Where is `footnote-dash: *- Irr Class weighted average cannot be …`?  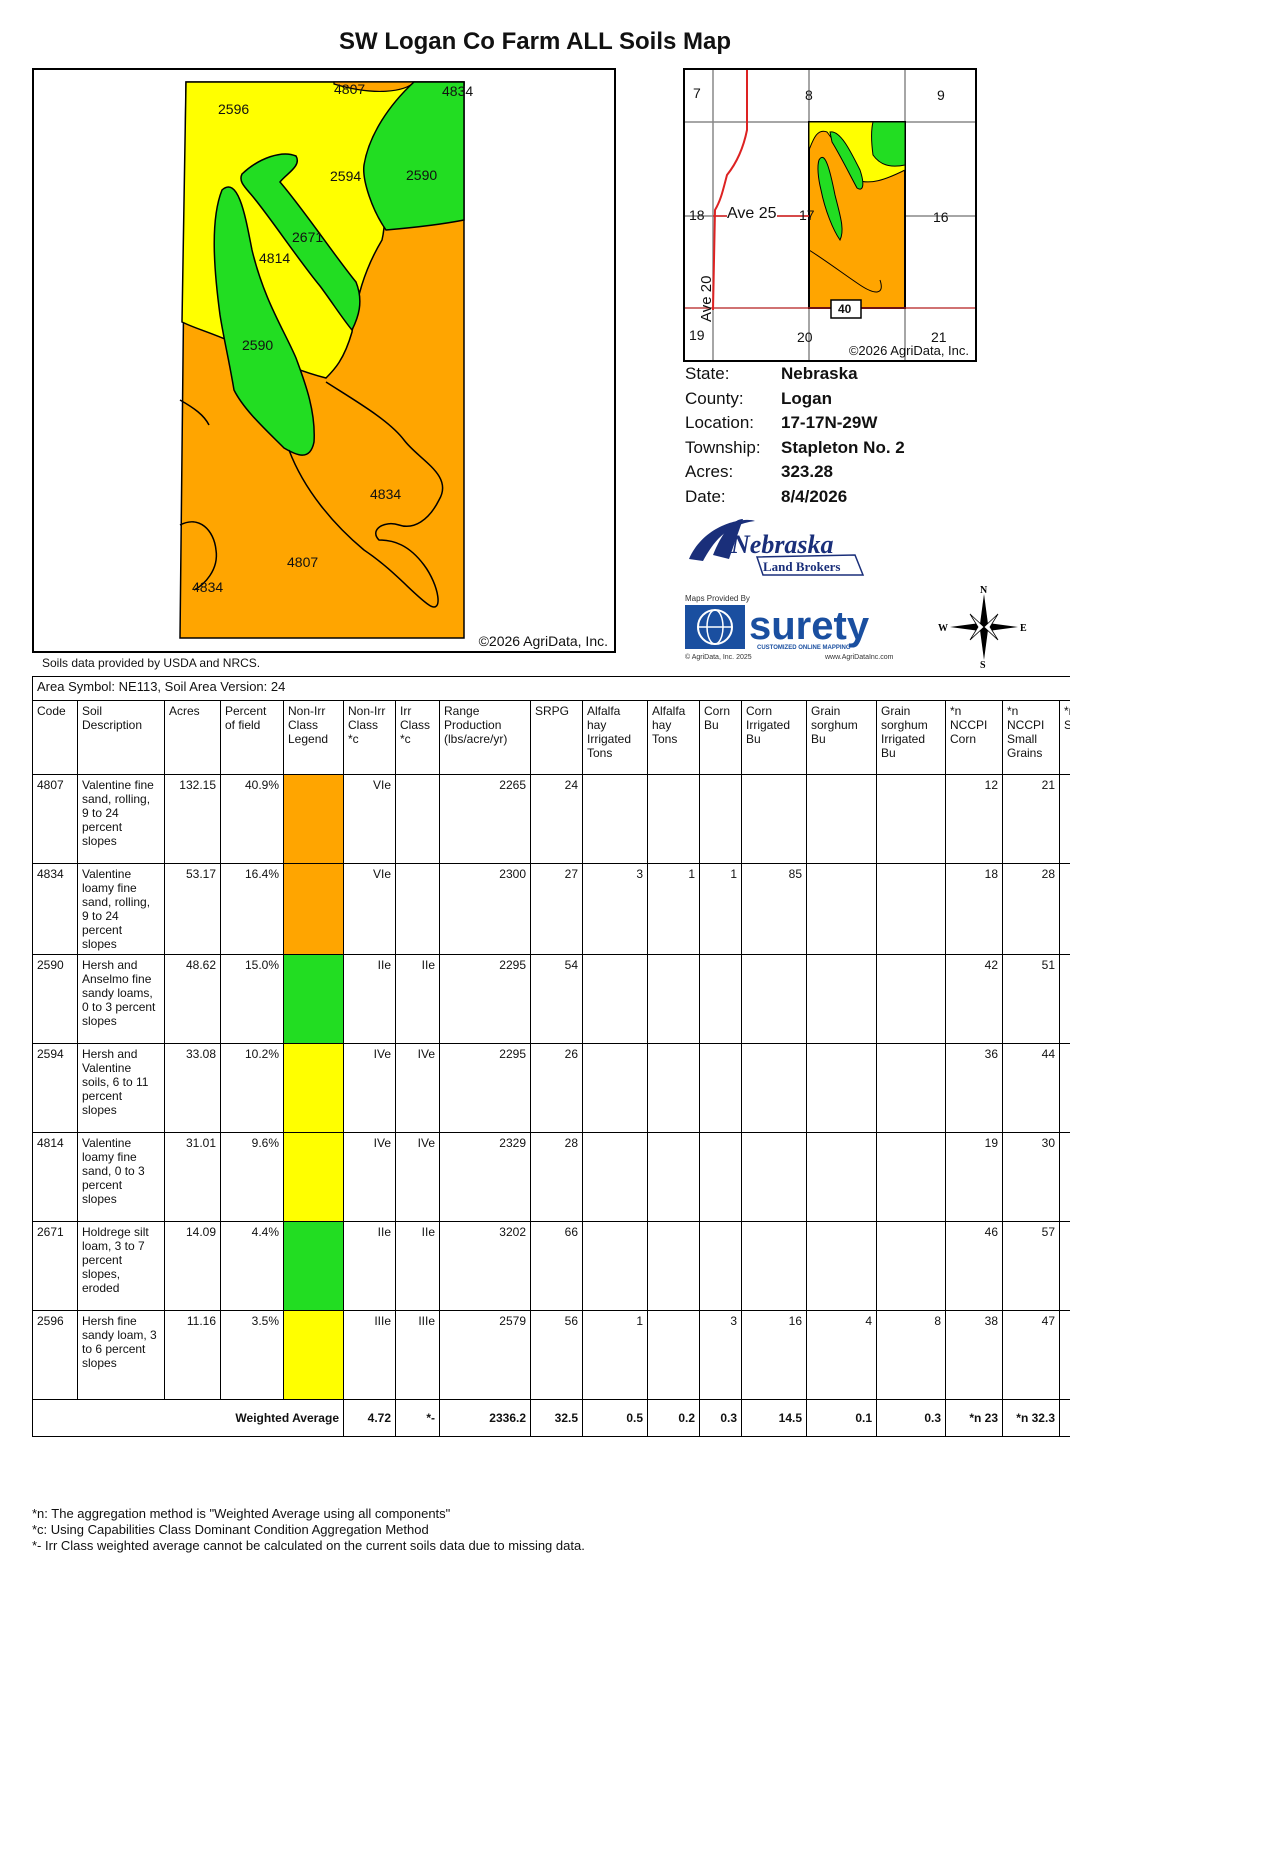
footnote-dash: *- Irr Class weighted average cannot be … is located at coordinates (308, 1545).